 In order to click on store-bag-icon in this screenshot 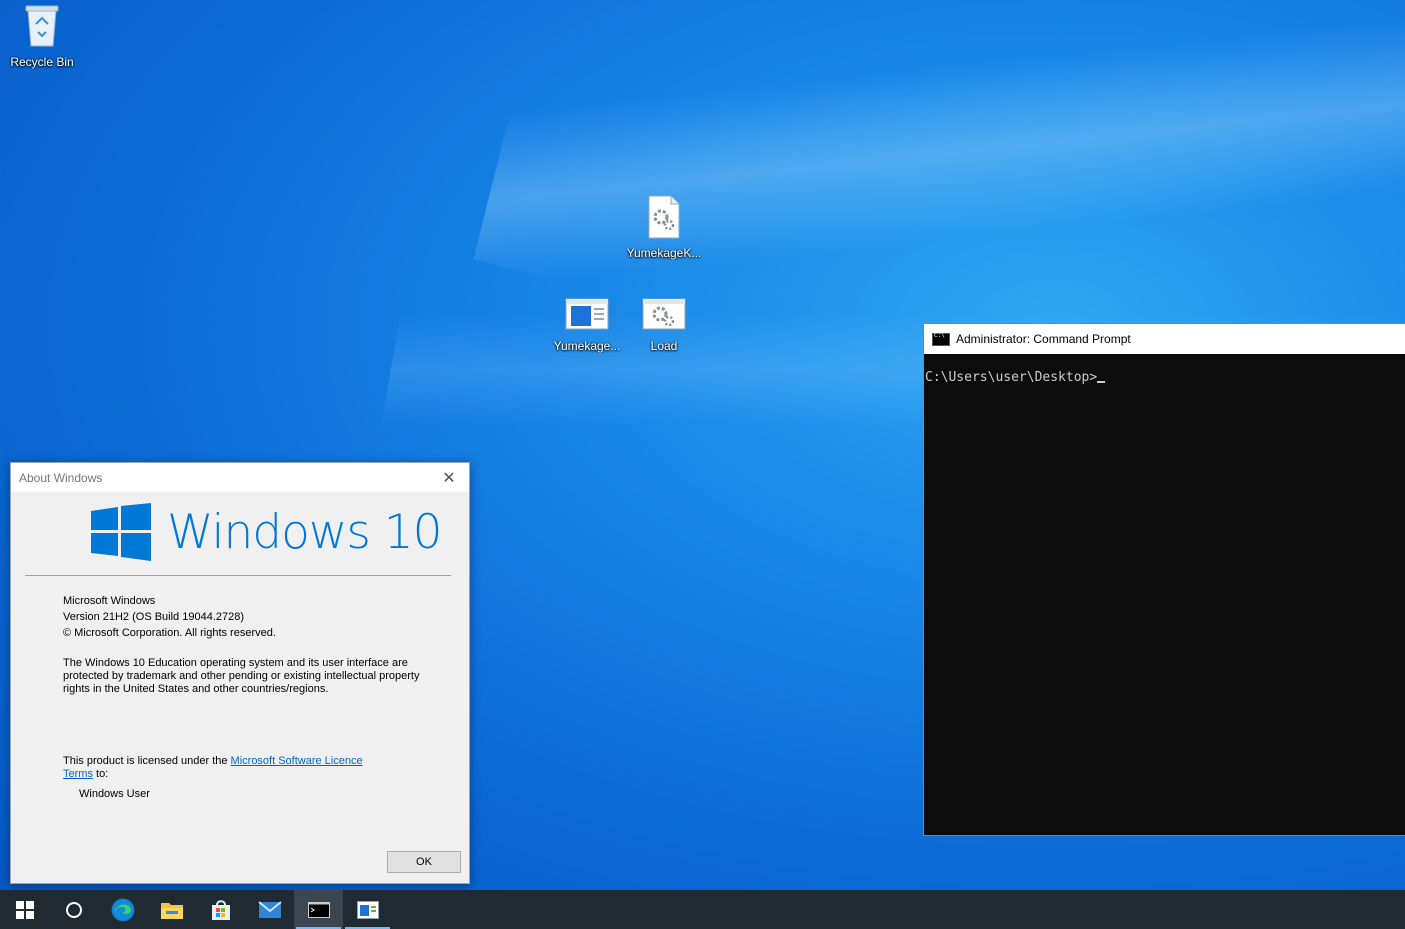, I will do `click(220, 909)`.